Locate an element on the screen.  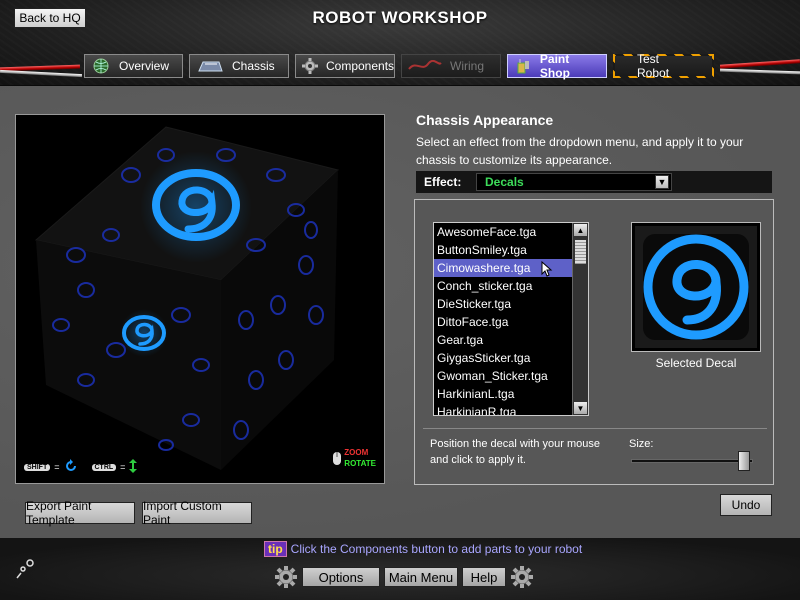
tab-paint-shop: Paint Shop is located at coordinates (557, 66).